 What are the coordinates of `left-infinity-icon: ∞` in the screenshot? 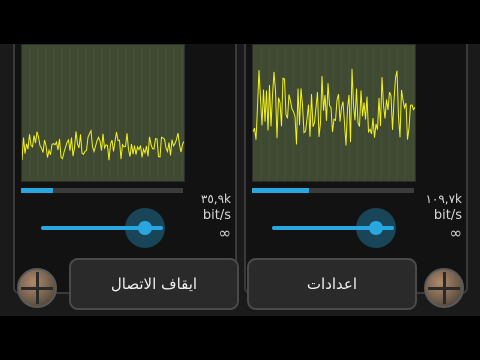 It's located at (225, 233).